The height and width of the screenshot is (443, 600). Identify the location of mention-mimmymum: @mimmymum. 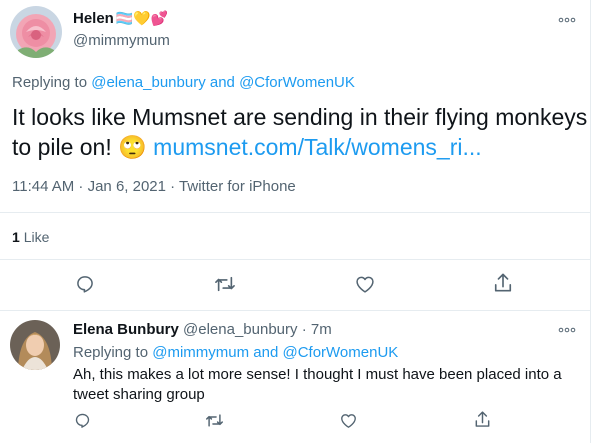
(200, 352).